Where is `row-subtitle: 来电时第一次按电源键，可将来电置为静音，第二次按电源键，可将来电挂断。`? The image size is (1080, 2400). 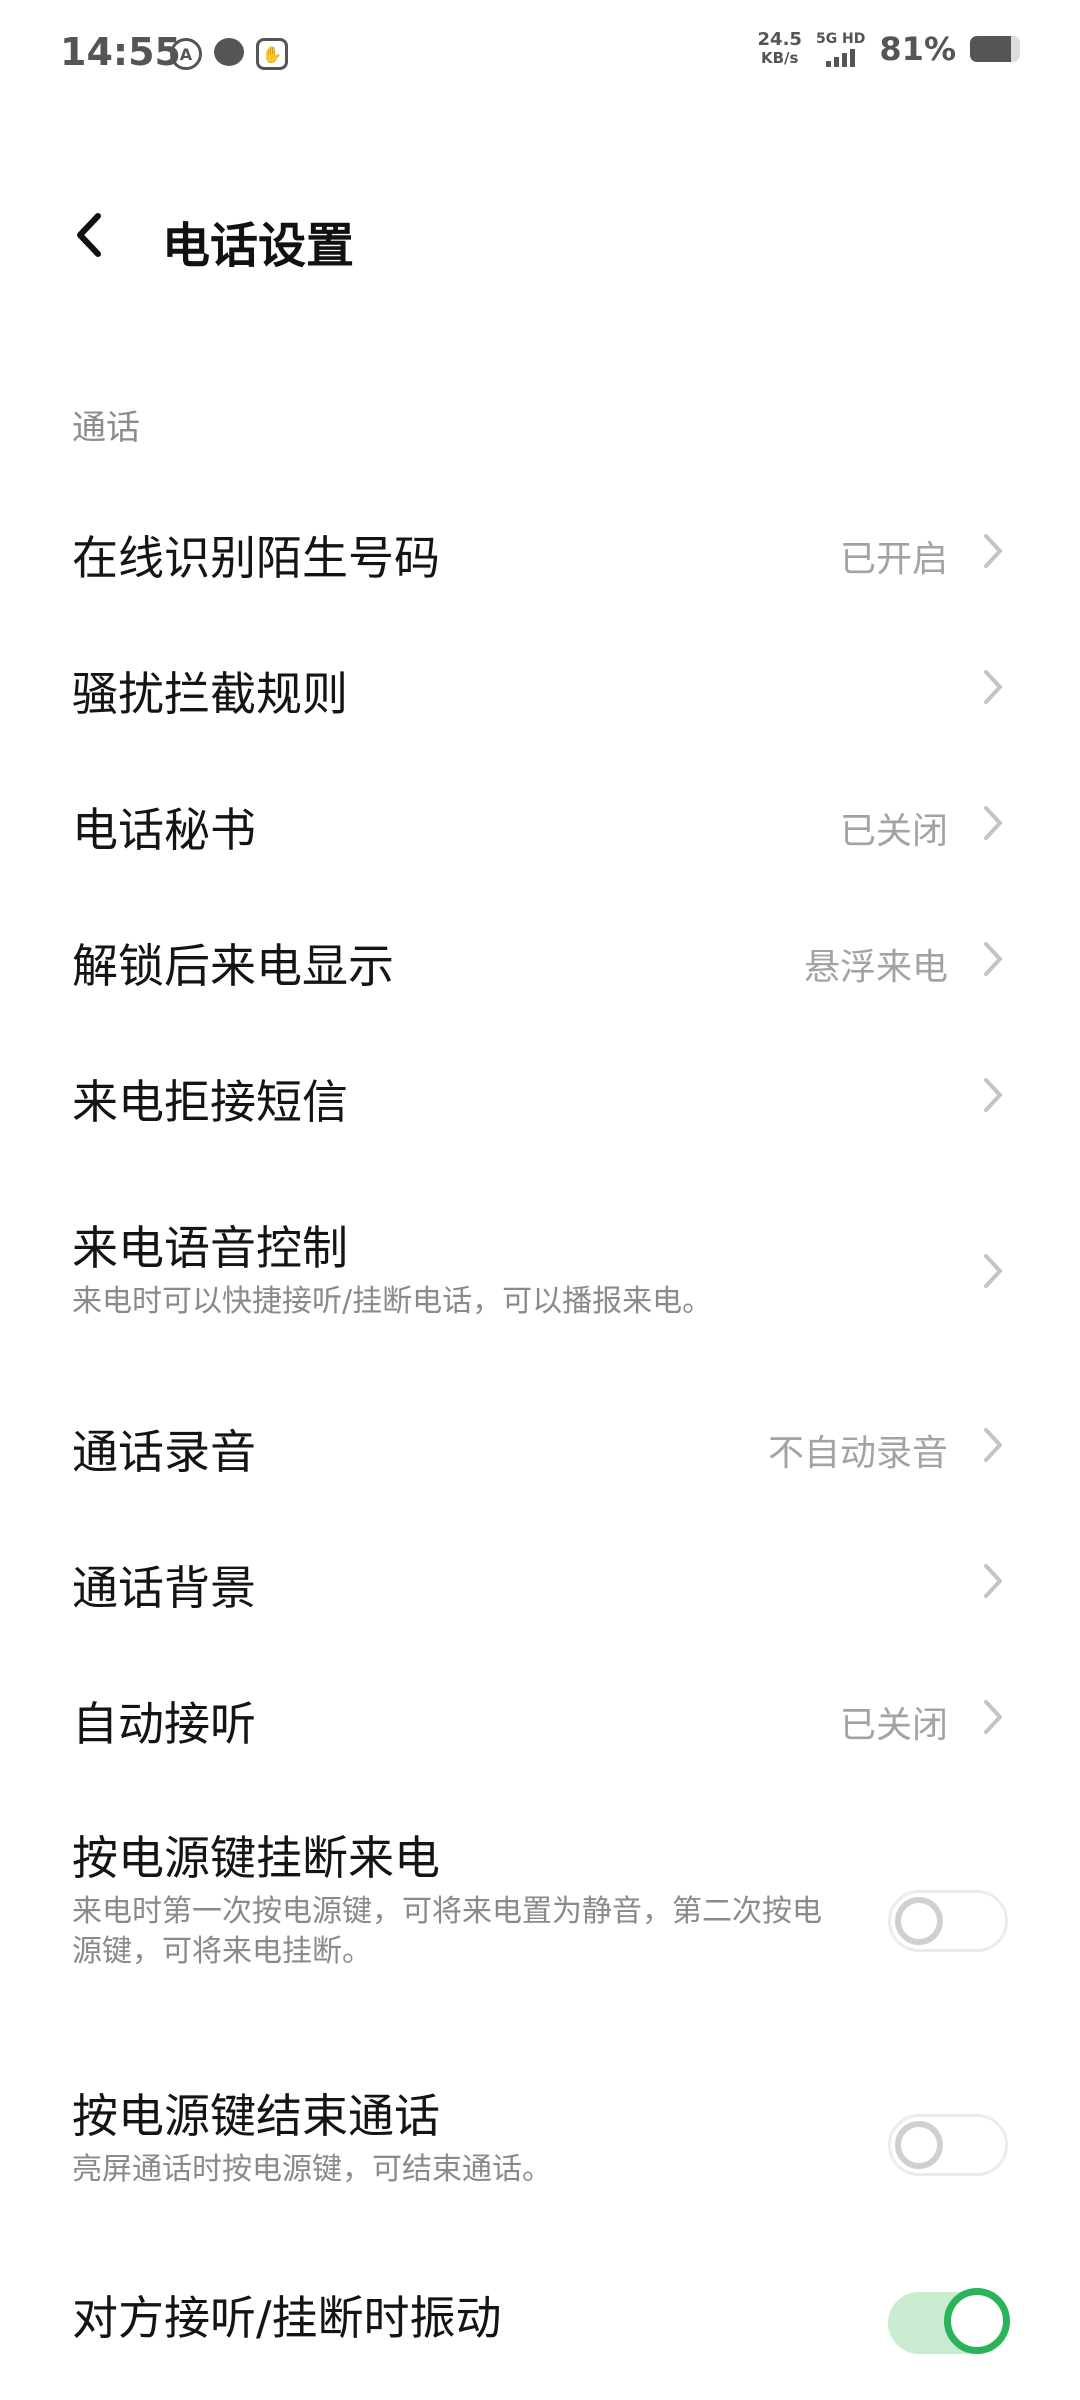
row-subtitle: 来电时第一次按电源键，可将来电置为静音，第二次按电源键，可将来电挂断。 is located at coordinates (447, 1931).